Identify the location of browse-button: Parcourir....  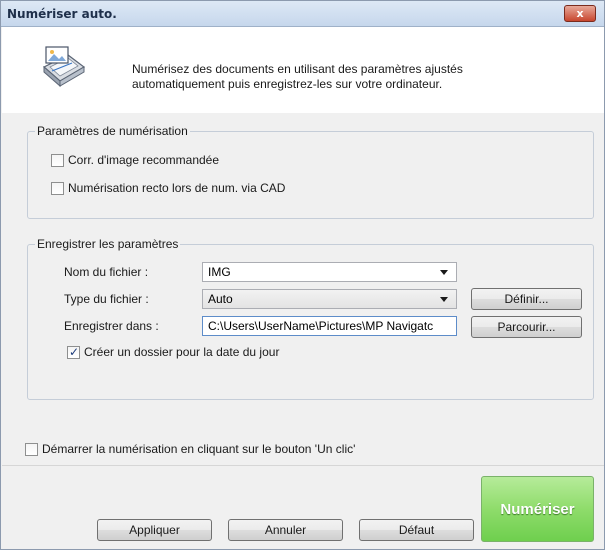
(526, 327).